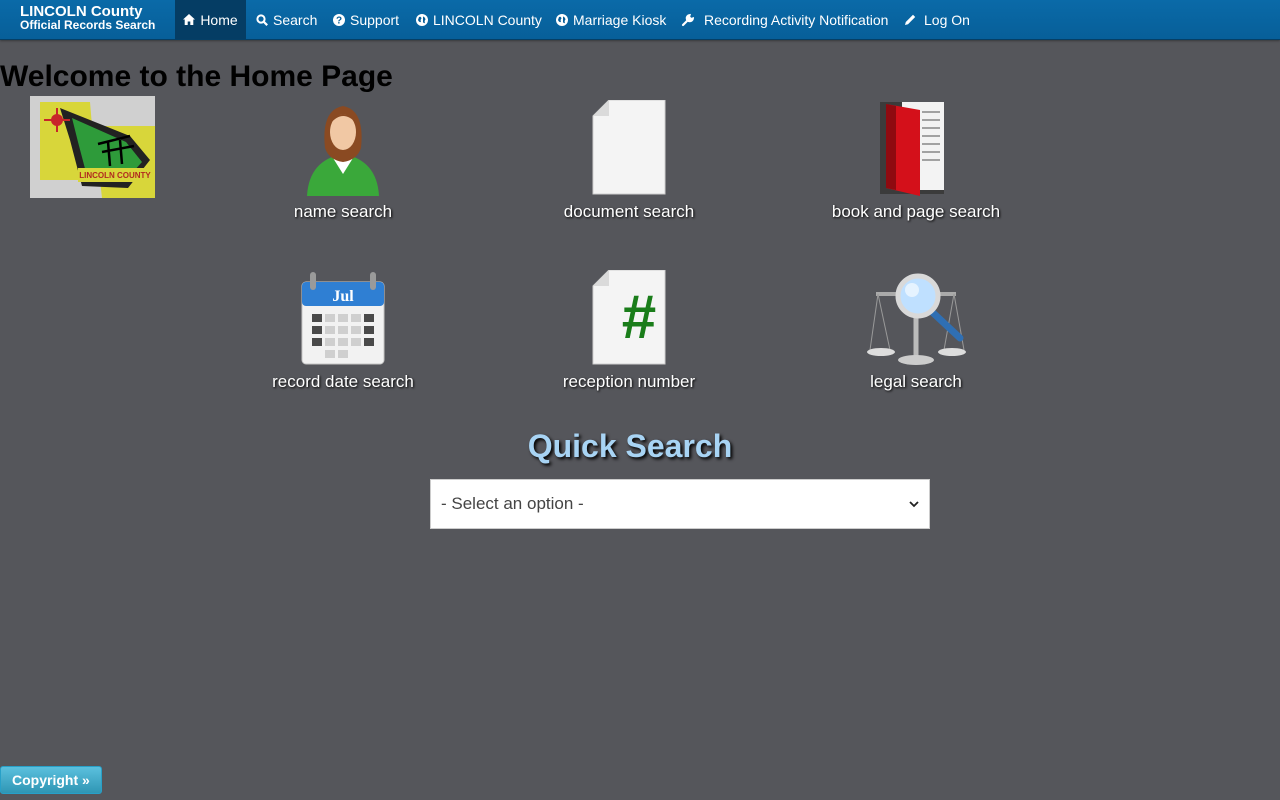 The width and height of the screenshot is (1280, 800). I want to click on home-icon, so click(189, 19).